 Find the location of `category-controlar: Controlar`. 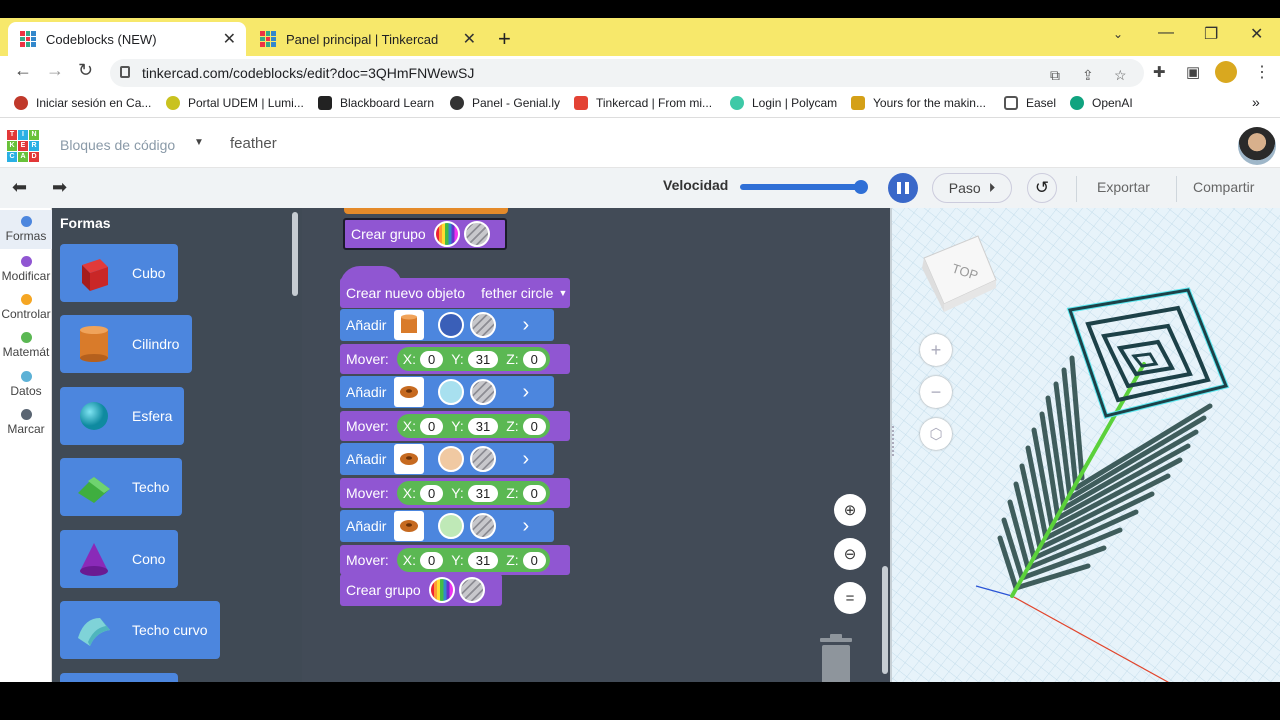

category-controlar: Controlar is located at coordinates (26, 307).